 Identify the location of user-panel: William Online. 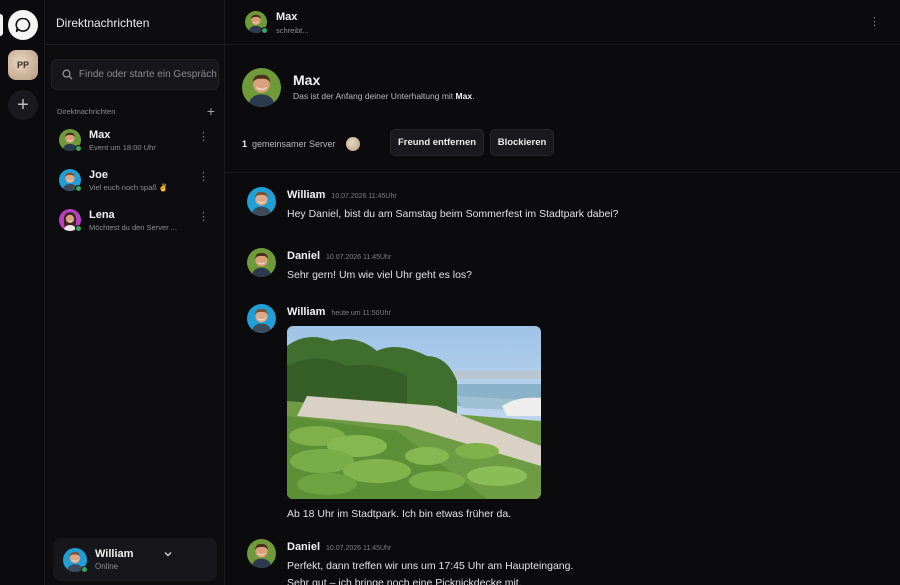
(135, 559).